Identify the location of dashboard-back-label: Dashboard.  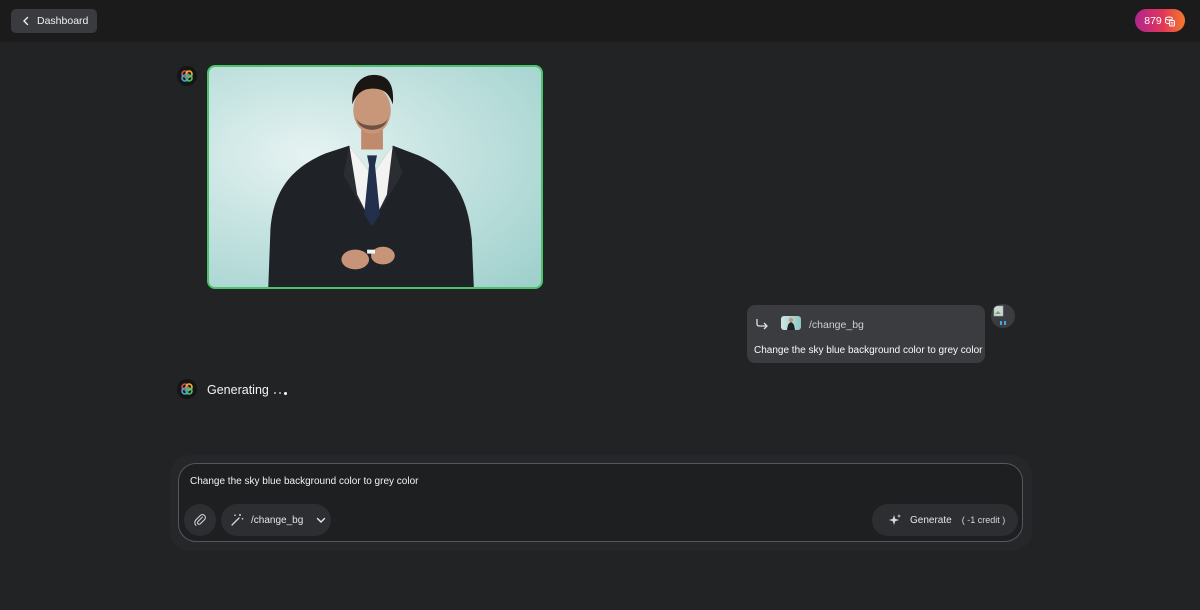
(63, 21).